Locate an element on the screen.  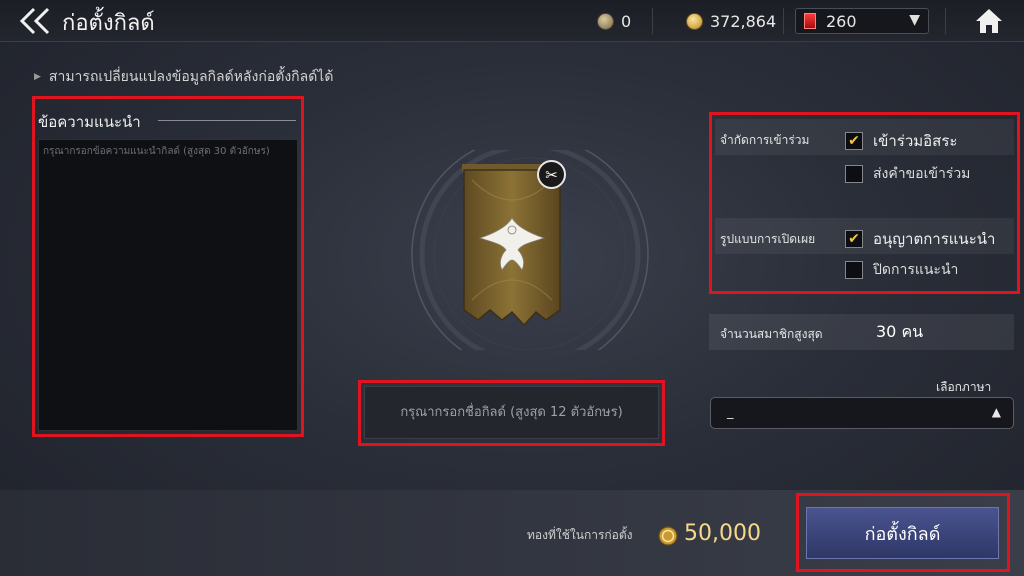
page-title: ก่อตั้งกิลด์ is located at coordinates (108, 23).